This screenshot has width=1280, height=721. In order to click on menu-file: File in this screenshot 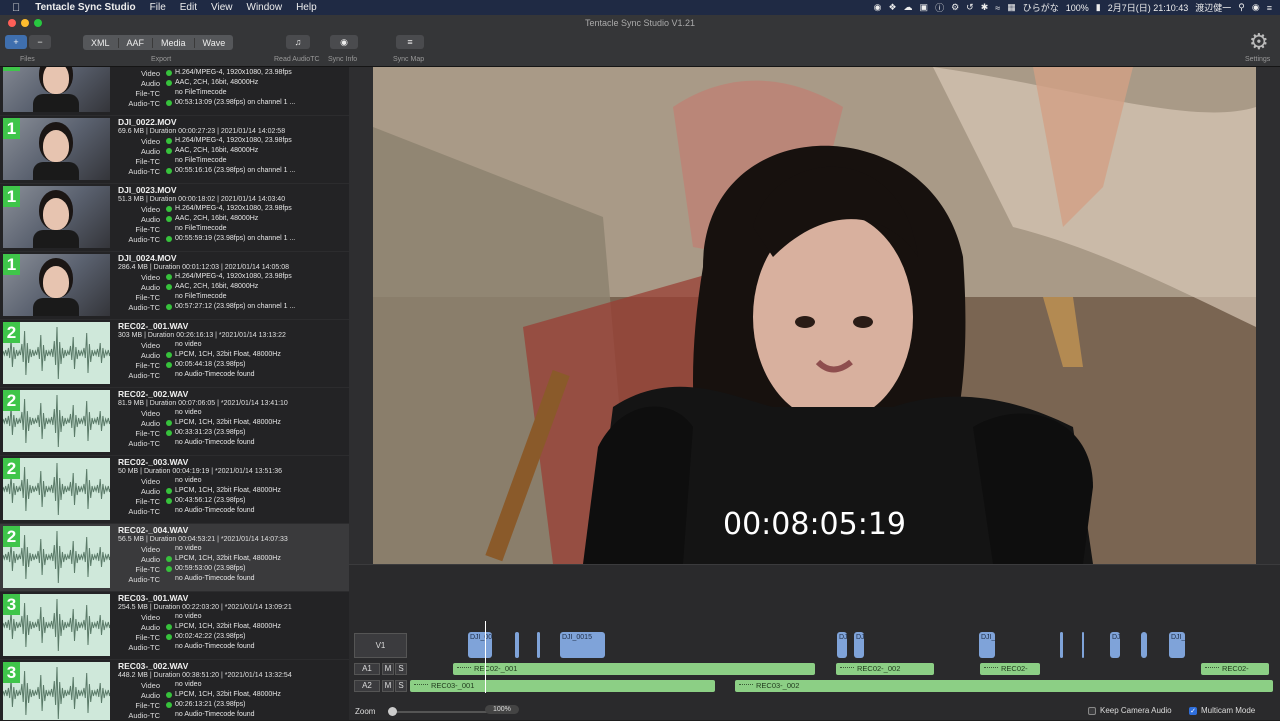, I will do `click(158, 7)`.